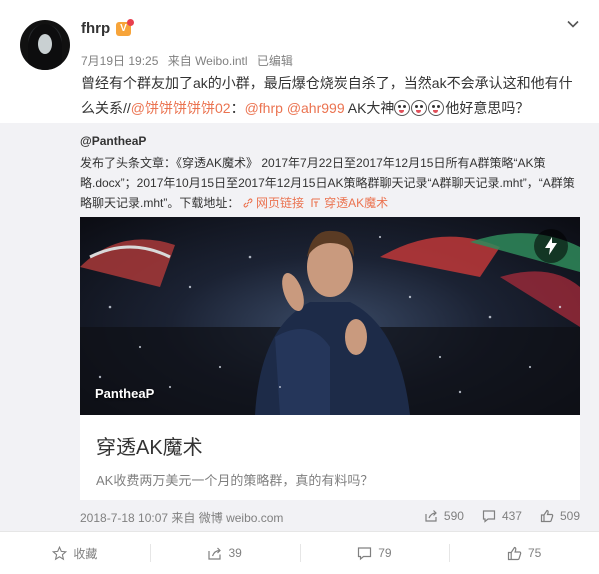 Image resolution: width=599 pixels, height=574 pixels. I want to click on comment-count: 79, so click(385, 553).